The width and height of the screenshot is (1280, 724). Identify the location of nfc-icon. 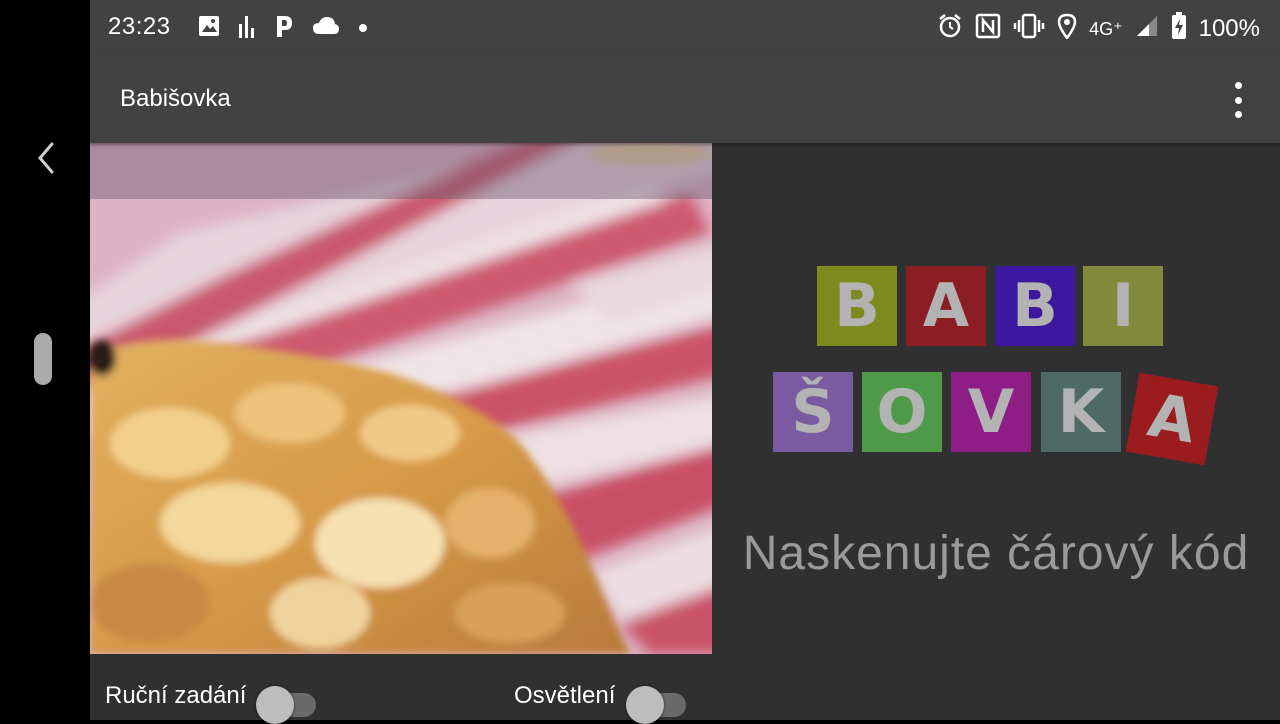
(988, 29).